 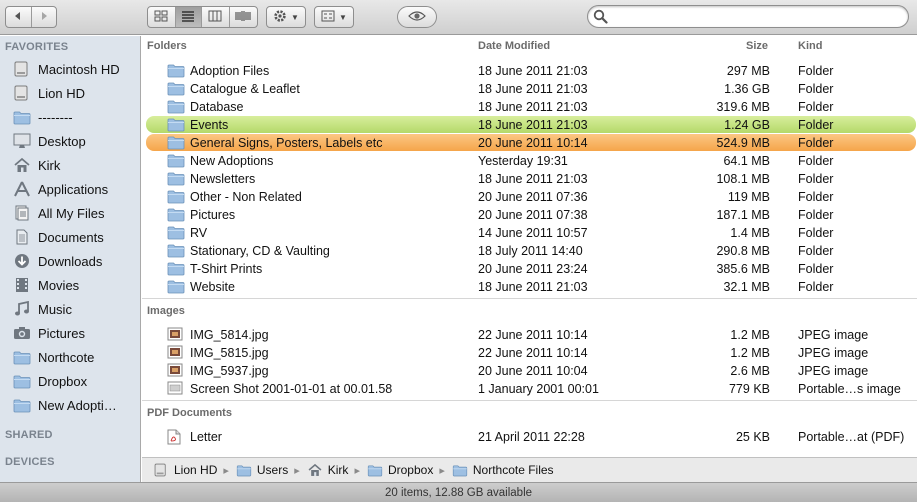 What do you see at coordinates (272, 470) in the screenshot?
I see `path-segment-label: Users` at bounding box center [272, 470].